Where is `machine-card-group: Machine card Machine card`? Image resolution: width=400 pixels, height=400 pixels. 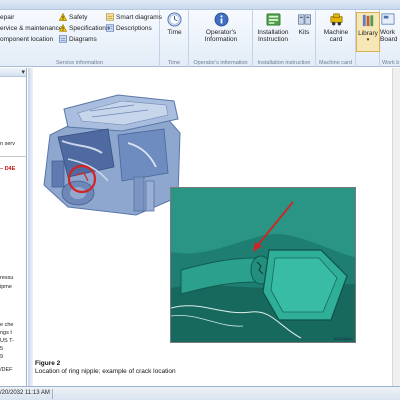 machine-card-group: Machine card Machine card is located at coordinates (336, 38).